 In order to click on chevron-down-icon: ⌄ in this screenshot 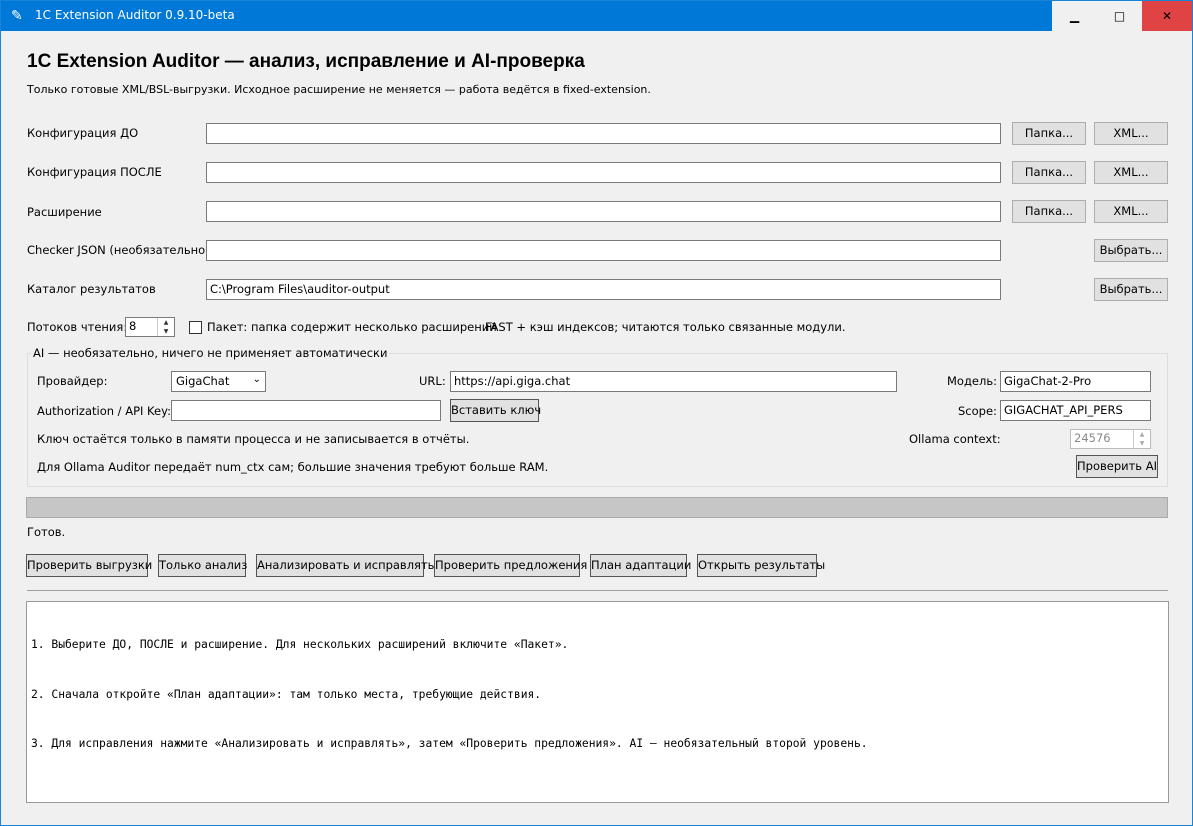, I will do `click(256, 379)`.